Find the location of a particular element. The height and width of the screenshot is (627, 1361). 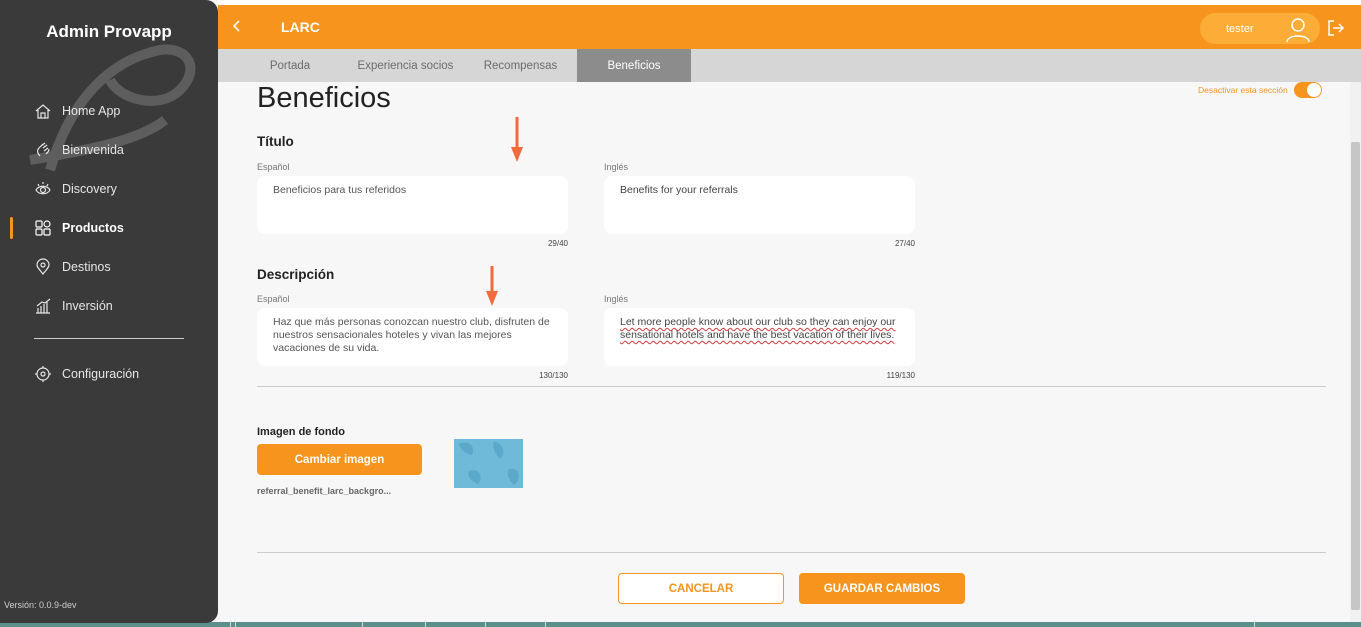

cancel-button: CANCELAR is located at coordinates (701, 588).